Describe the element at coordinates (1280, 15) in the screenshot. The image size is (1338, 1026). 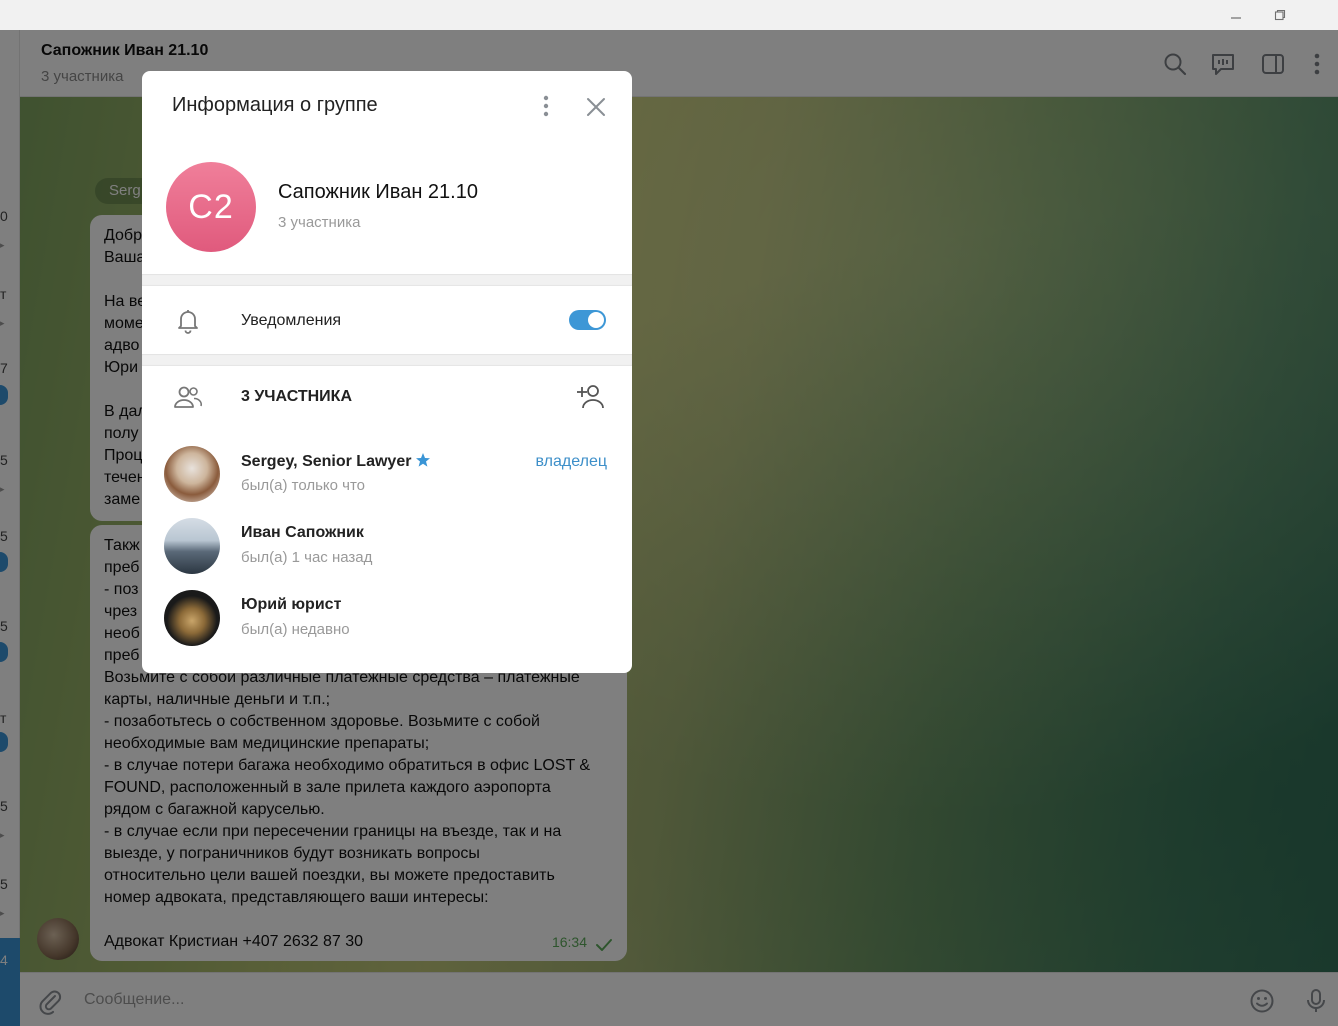
I see `restore-icon` at that location.